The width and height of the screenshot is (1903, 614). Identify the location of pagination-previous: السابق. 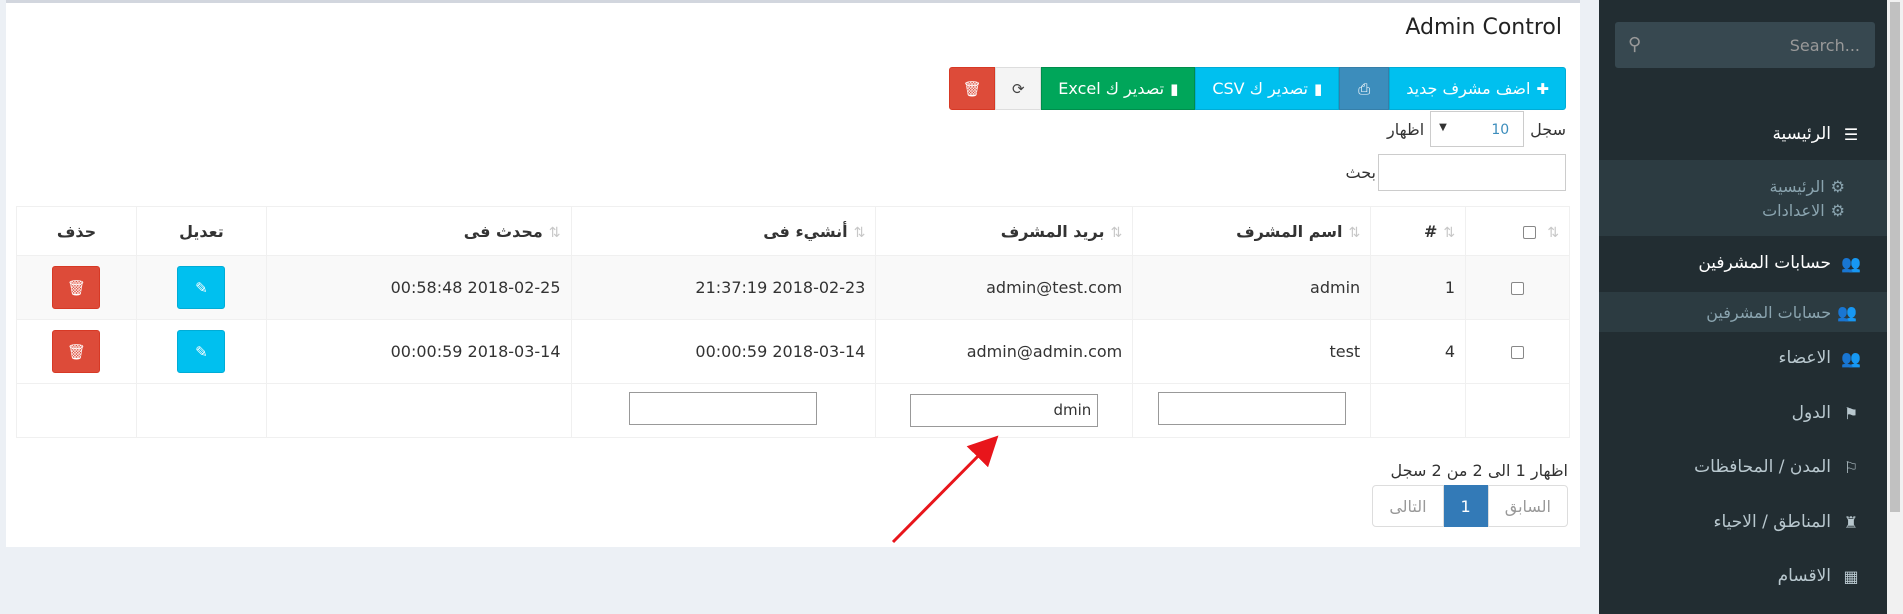
(1527, 506).